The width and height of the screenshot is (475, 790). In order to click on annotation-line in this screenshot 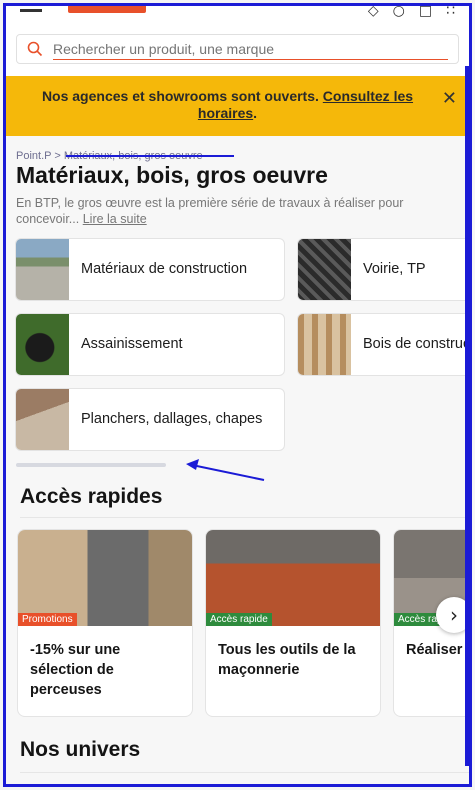, I will do `click(150, 156)`.